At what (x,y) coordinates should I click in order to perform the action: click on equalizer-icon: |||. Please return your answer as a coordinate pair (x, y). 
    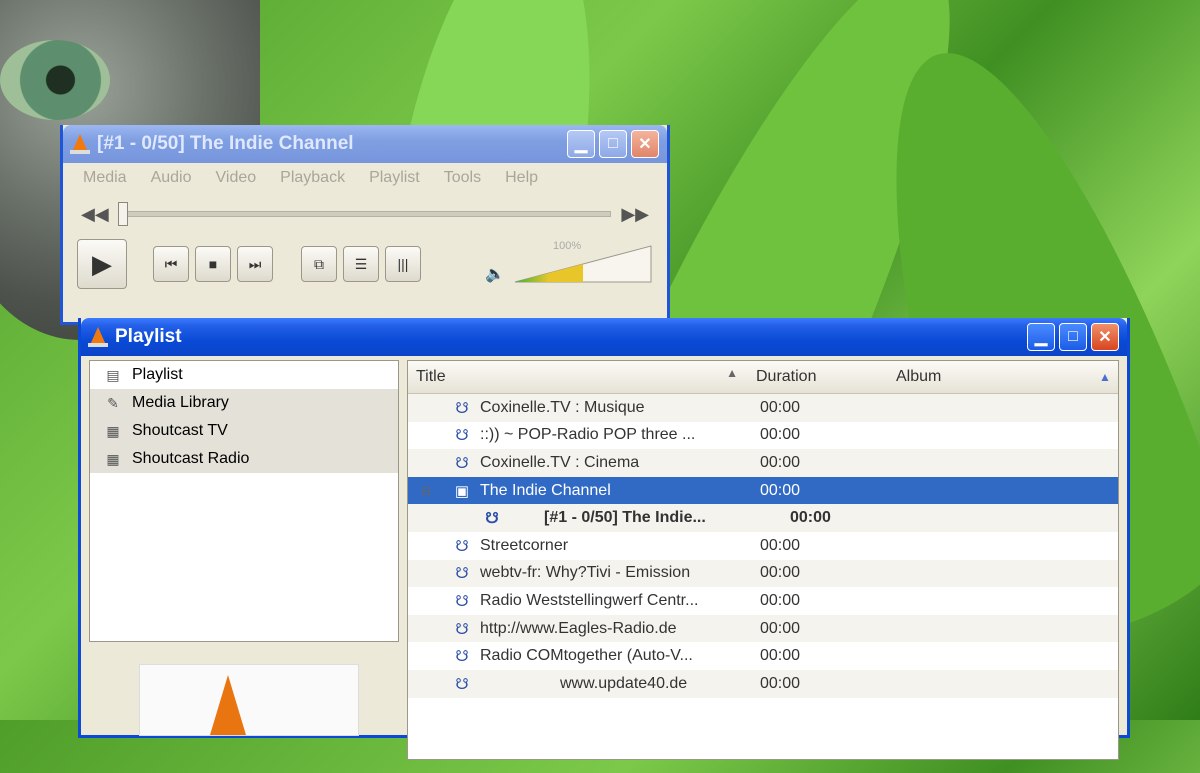
    Looking at the image, I should click on (403, 264).